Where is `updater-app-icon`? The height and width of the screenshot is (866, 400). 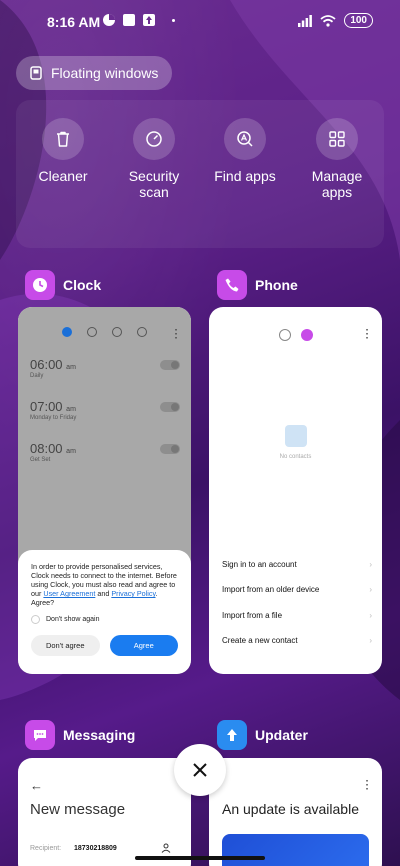
updater-app-icon is located at coordinates (232, 735).